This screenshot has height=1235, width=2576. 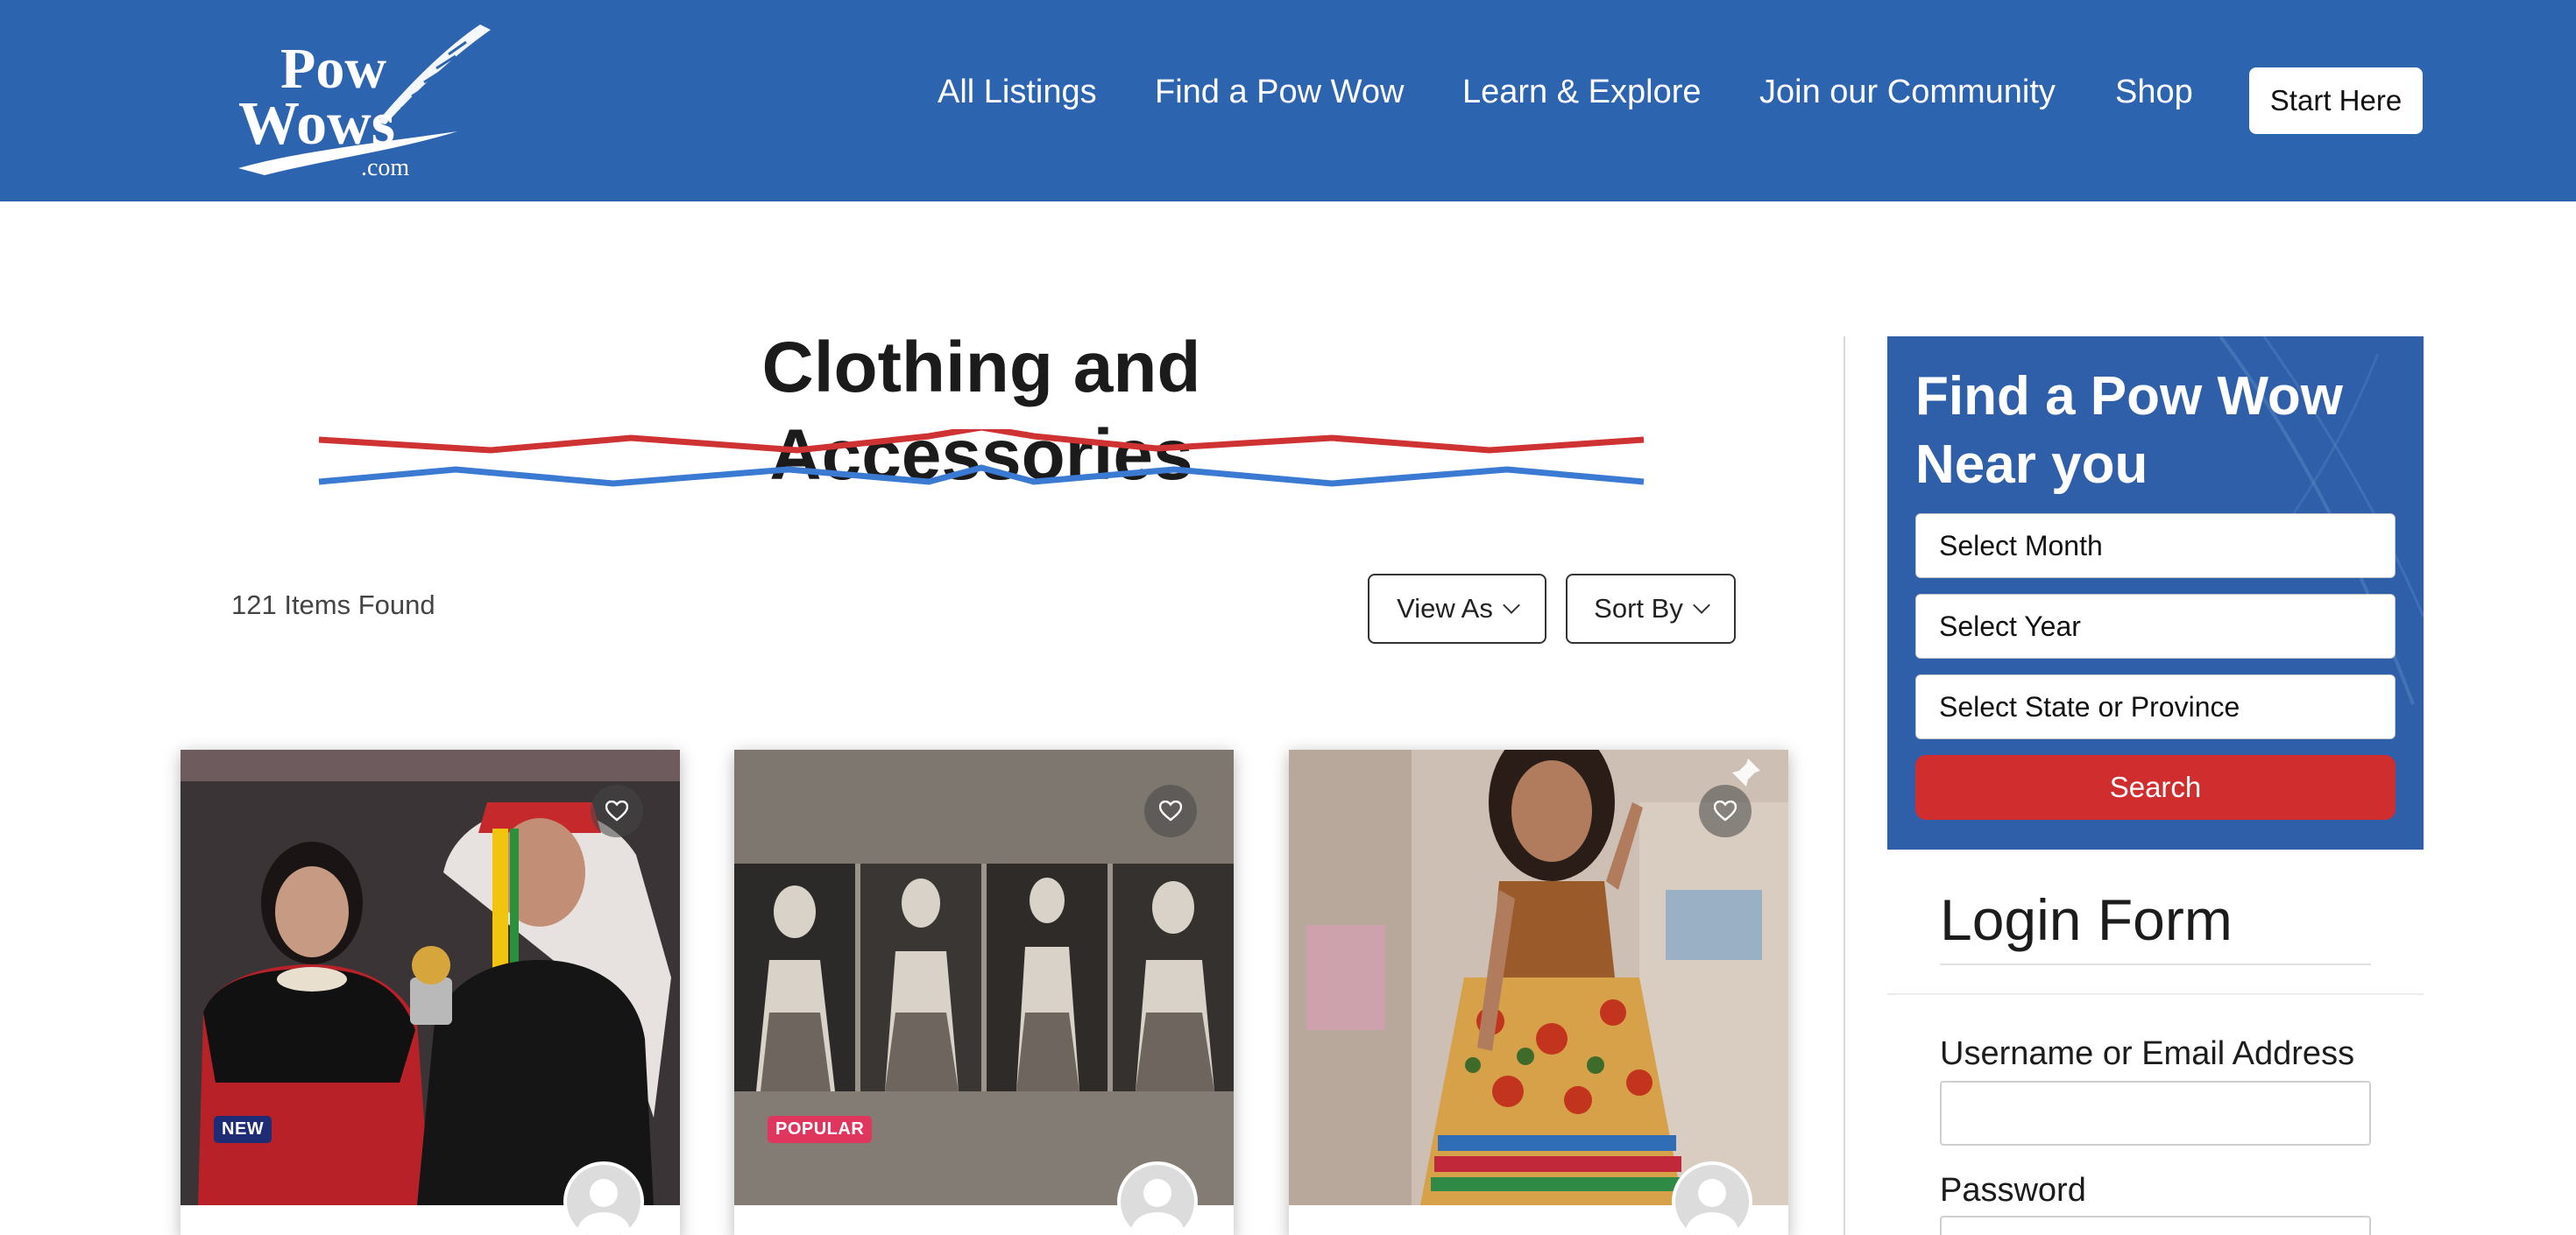 What do you see at coordinates (1844, 785) in the screenshot?
I see `sidebar-divider` at bounding box center [1844, 785].